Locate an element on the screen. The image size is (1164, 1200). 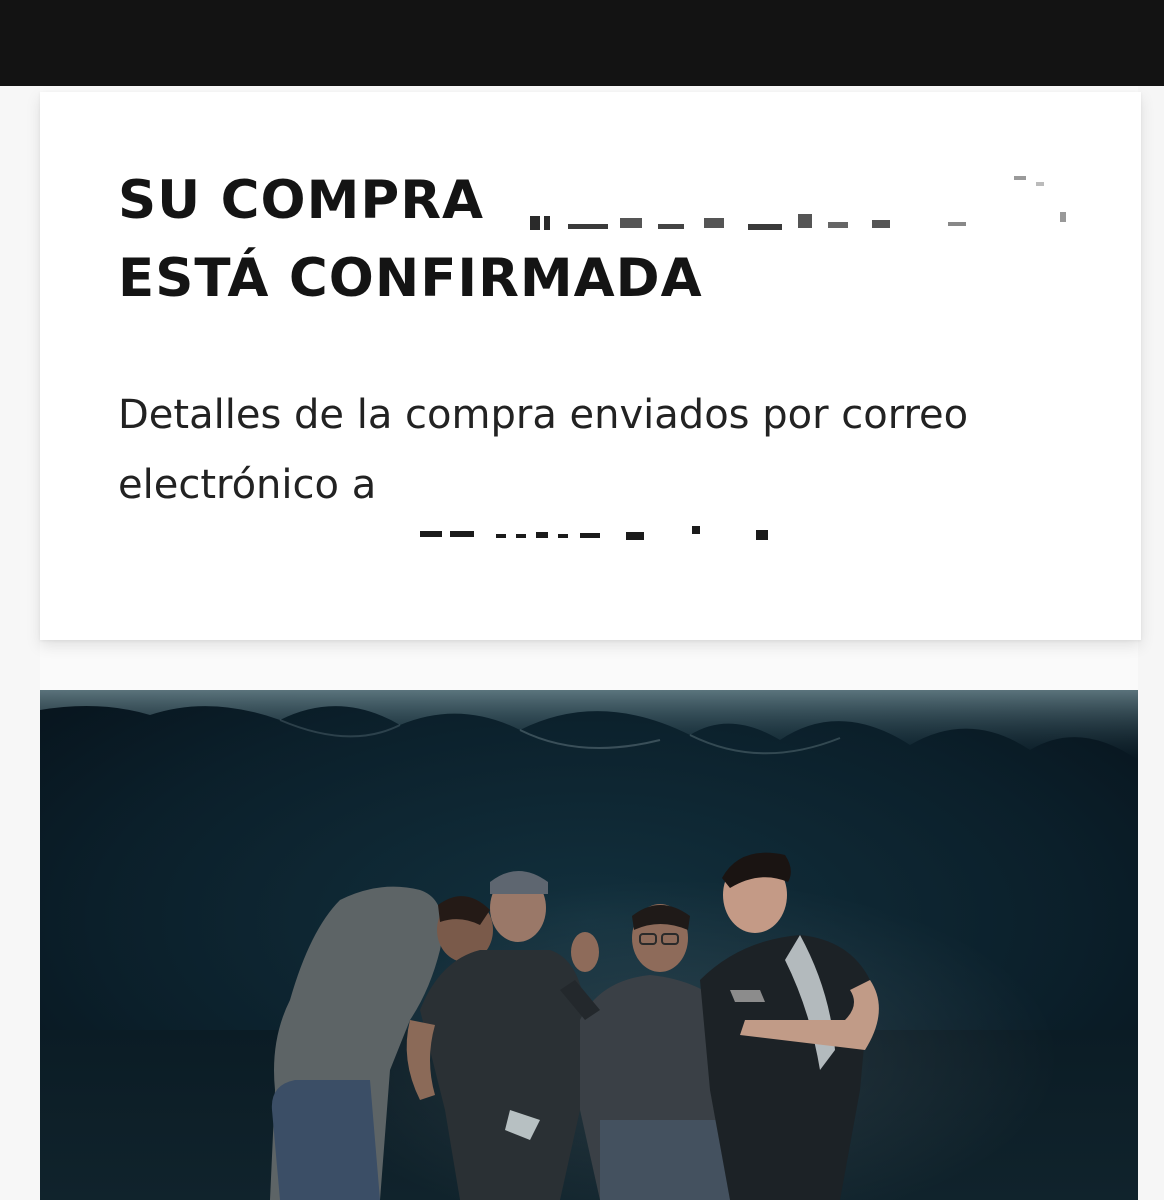
redacted-email is located at coordinates (620, 532).